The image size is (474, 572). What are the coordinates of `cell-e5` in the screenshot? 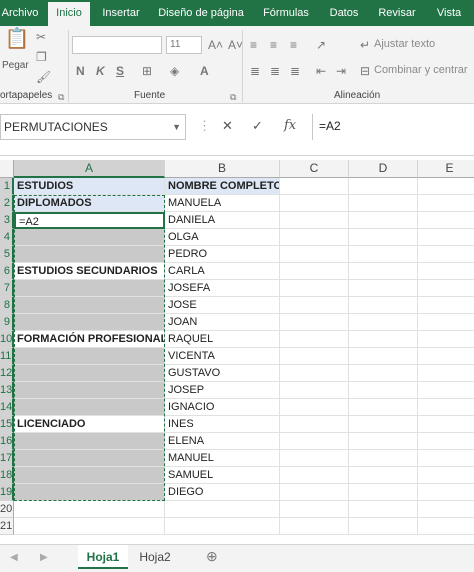 It's located at (446, 254).